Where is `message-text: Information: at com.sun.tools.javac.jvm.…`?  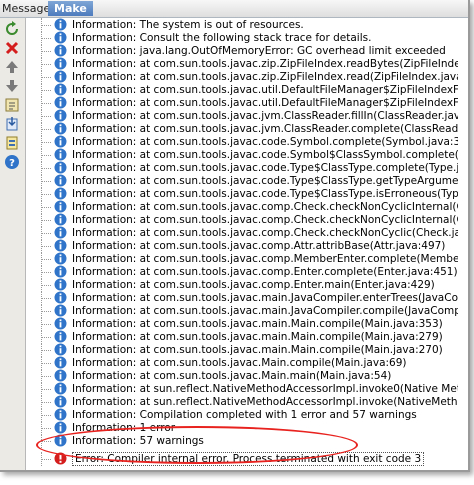 message-text: Information: at com.sun.tools.javac.jvm.… is located at coordinates (269, 129).